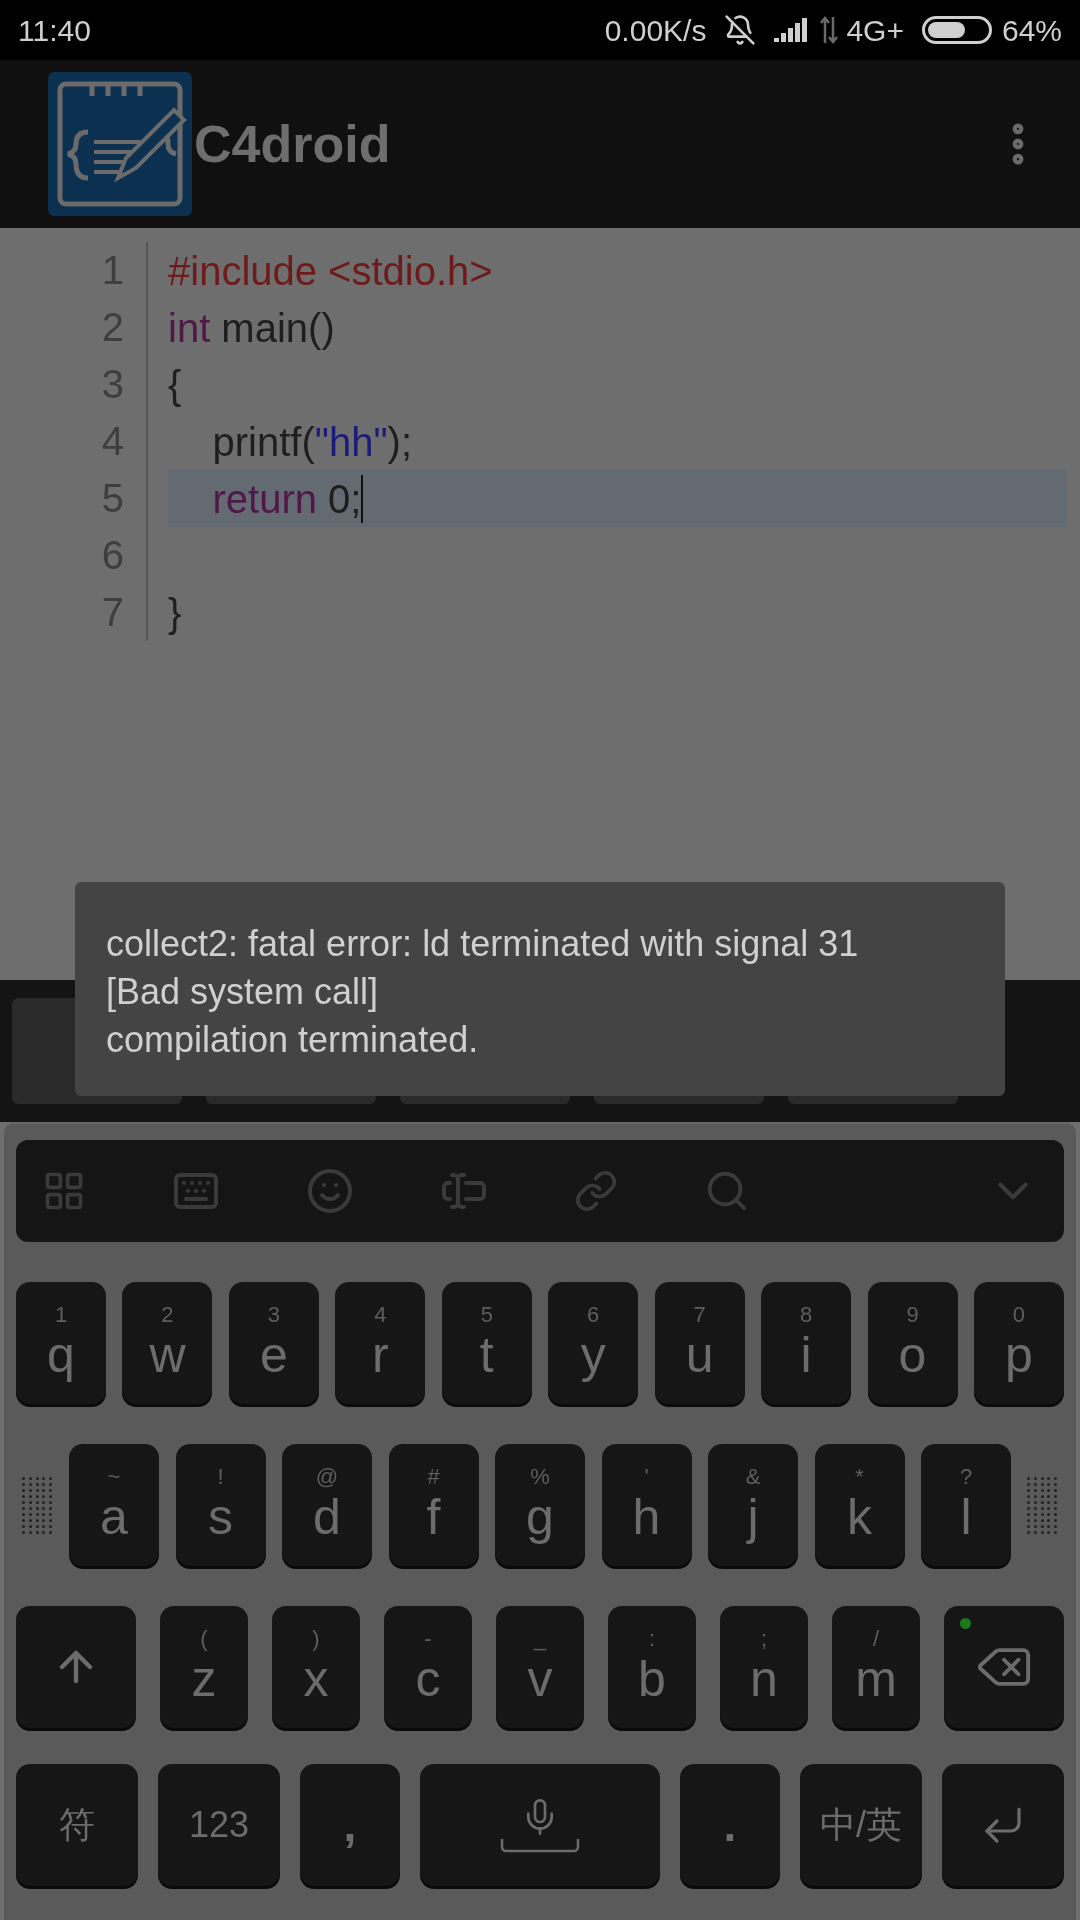 The width and height of the screenshot is (1080, 1920). I want to click on key-letter: z, so click(204, 1679).